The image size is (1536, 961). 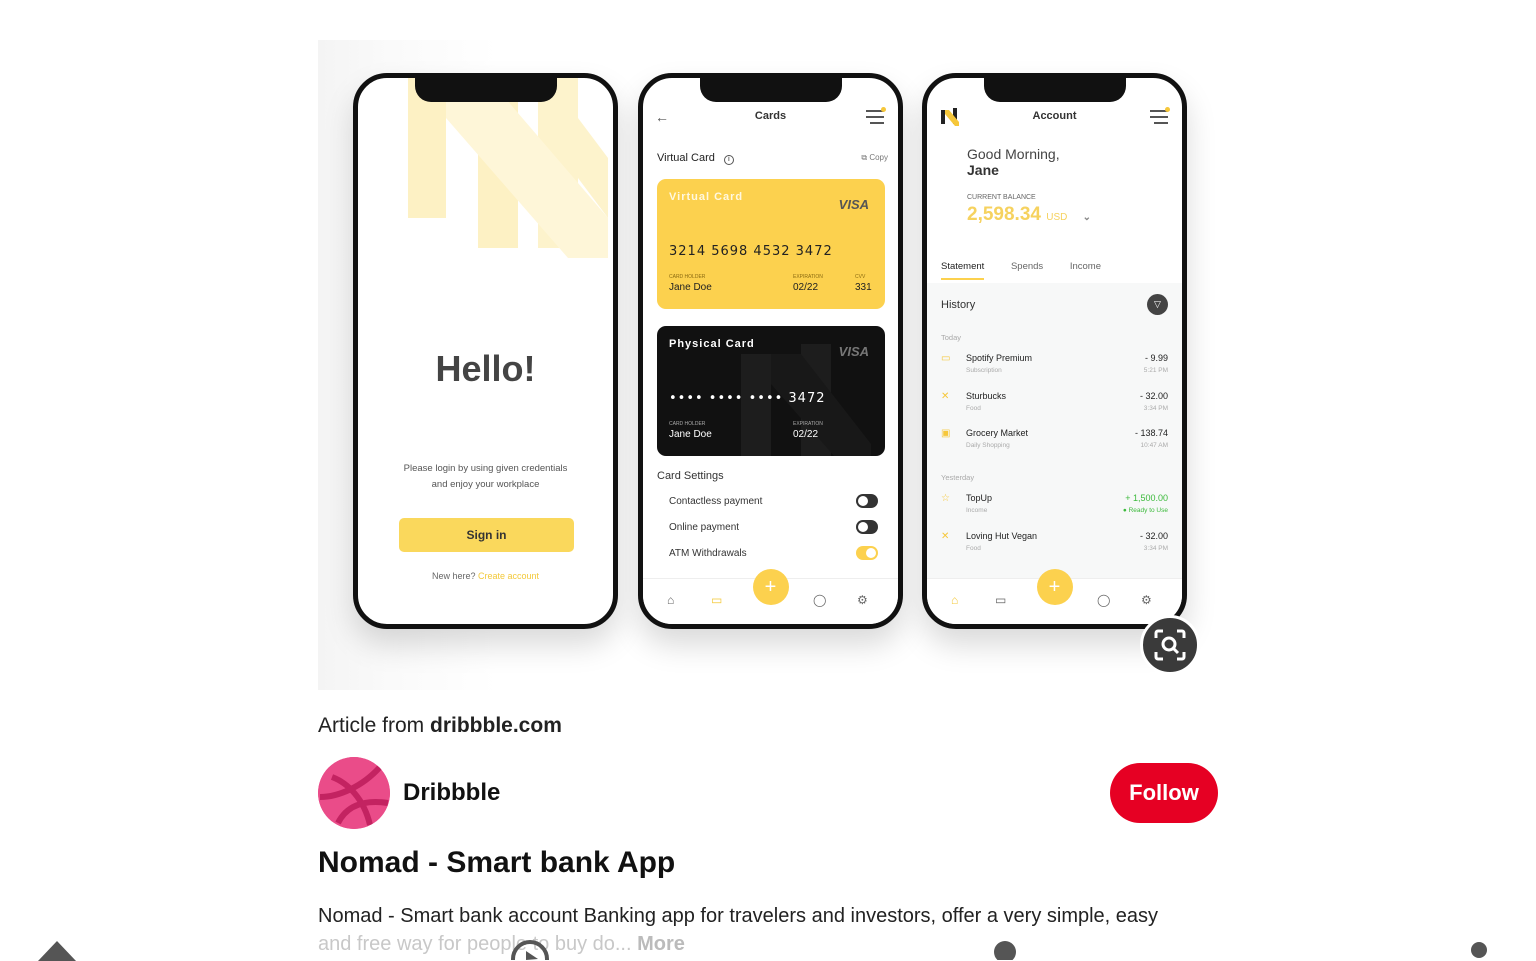 What do you see at coordinates (1054, 118) in the screenshot?
I see `account-topbar: Account` at bounding box center [1054, 118].